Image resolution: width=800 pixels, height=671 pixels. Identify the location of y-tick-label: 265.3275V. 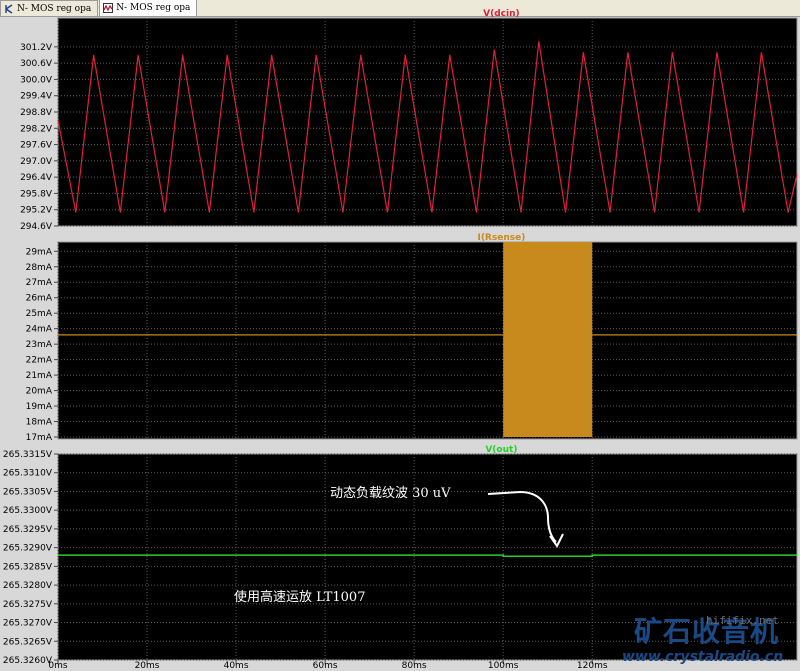
(28, 605).